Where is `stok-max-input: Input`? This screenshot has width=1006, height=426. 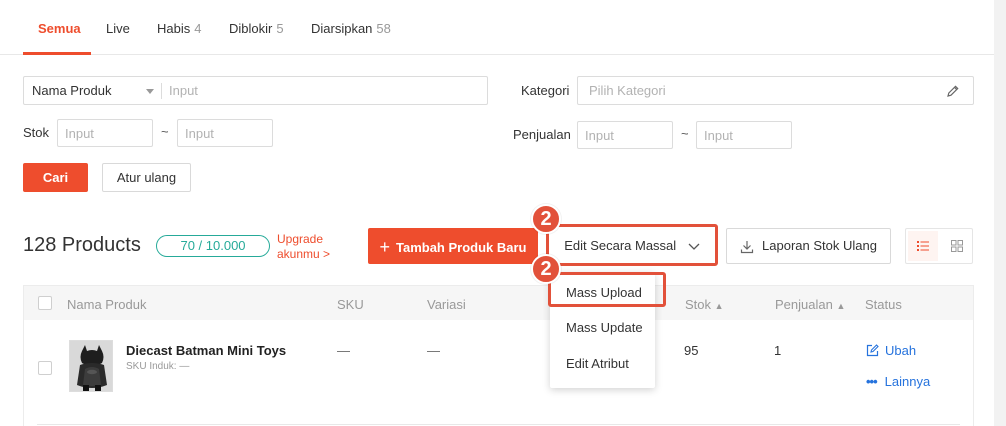 stok-max-input: Input is located at coordinates (225, 133).